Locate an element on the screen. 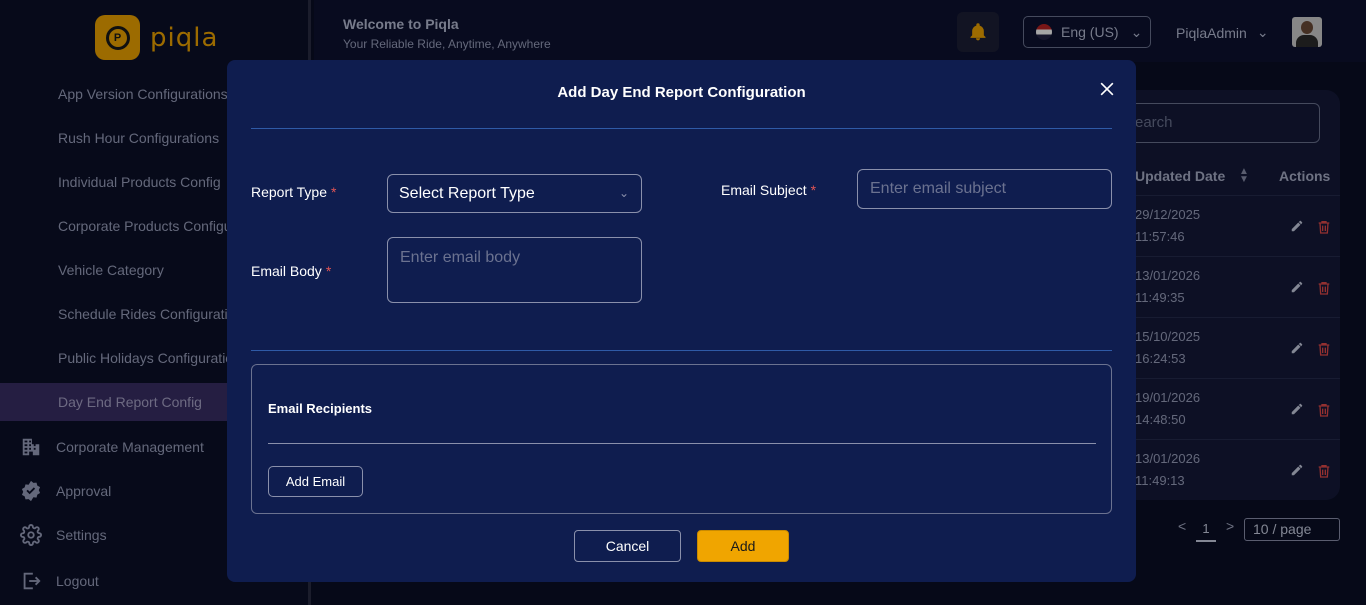 The image size is (1366, 605). report-type-label: Report Type * is located at coordinates (294, 192).